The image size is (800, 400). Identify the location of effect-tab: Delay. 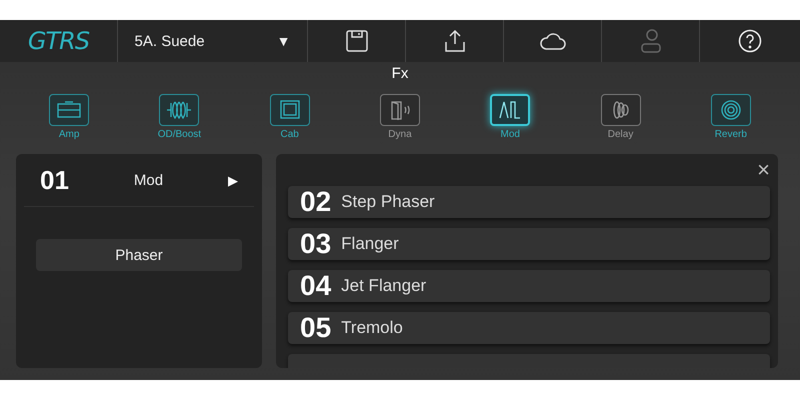
(620, 117).